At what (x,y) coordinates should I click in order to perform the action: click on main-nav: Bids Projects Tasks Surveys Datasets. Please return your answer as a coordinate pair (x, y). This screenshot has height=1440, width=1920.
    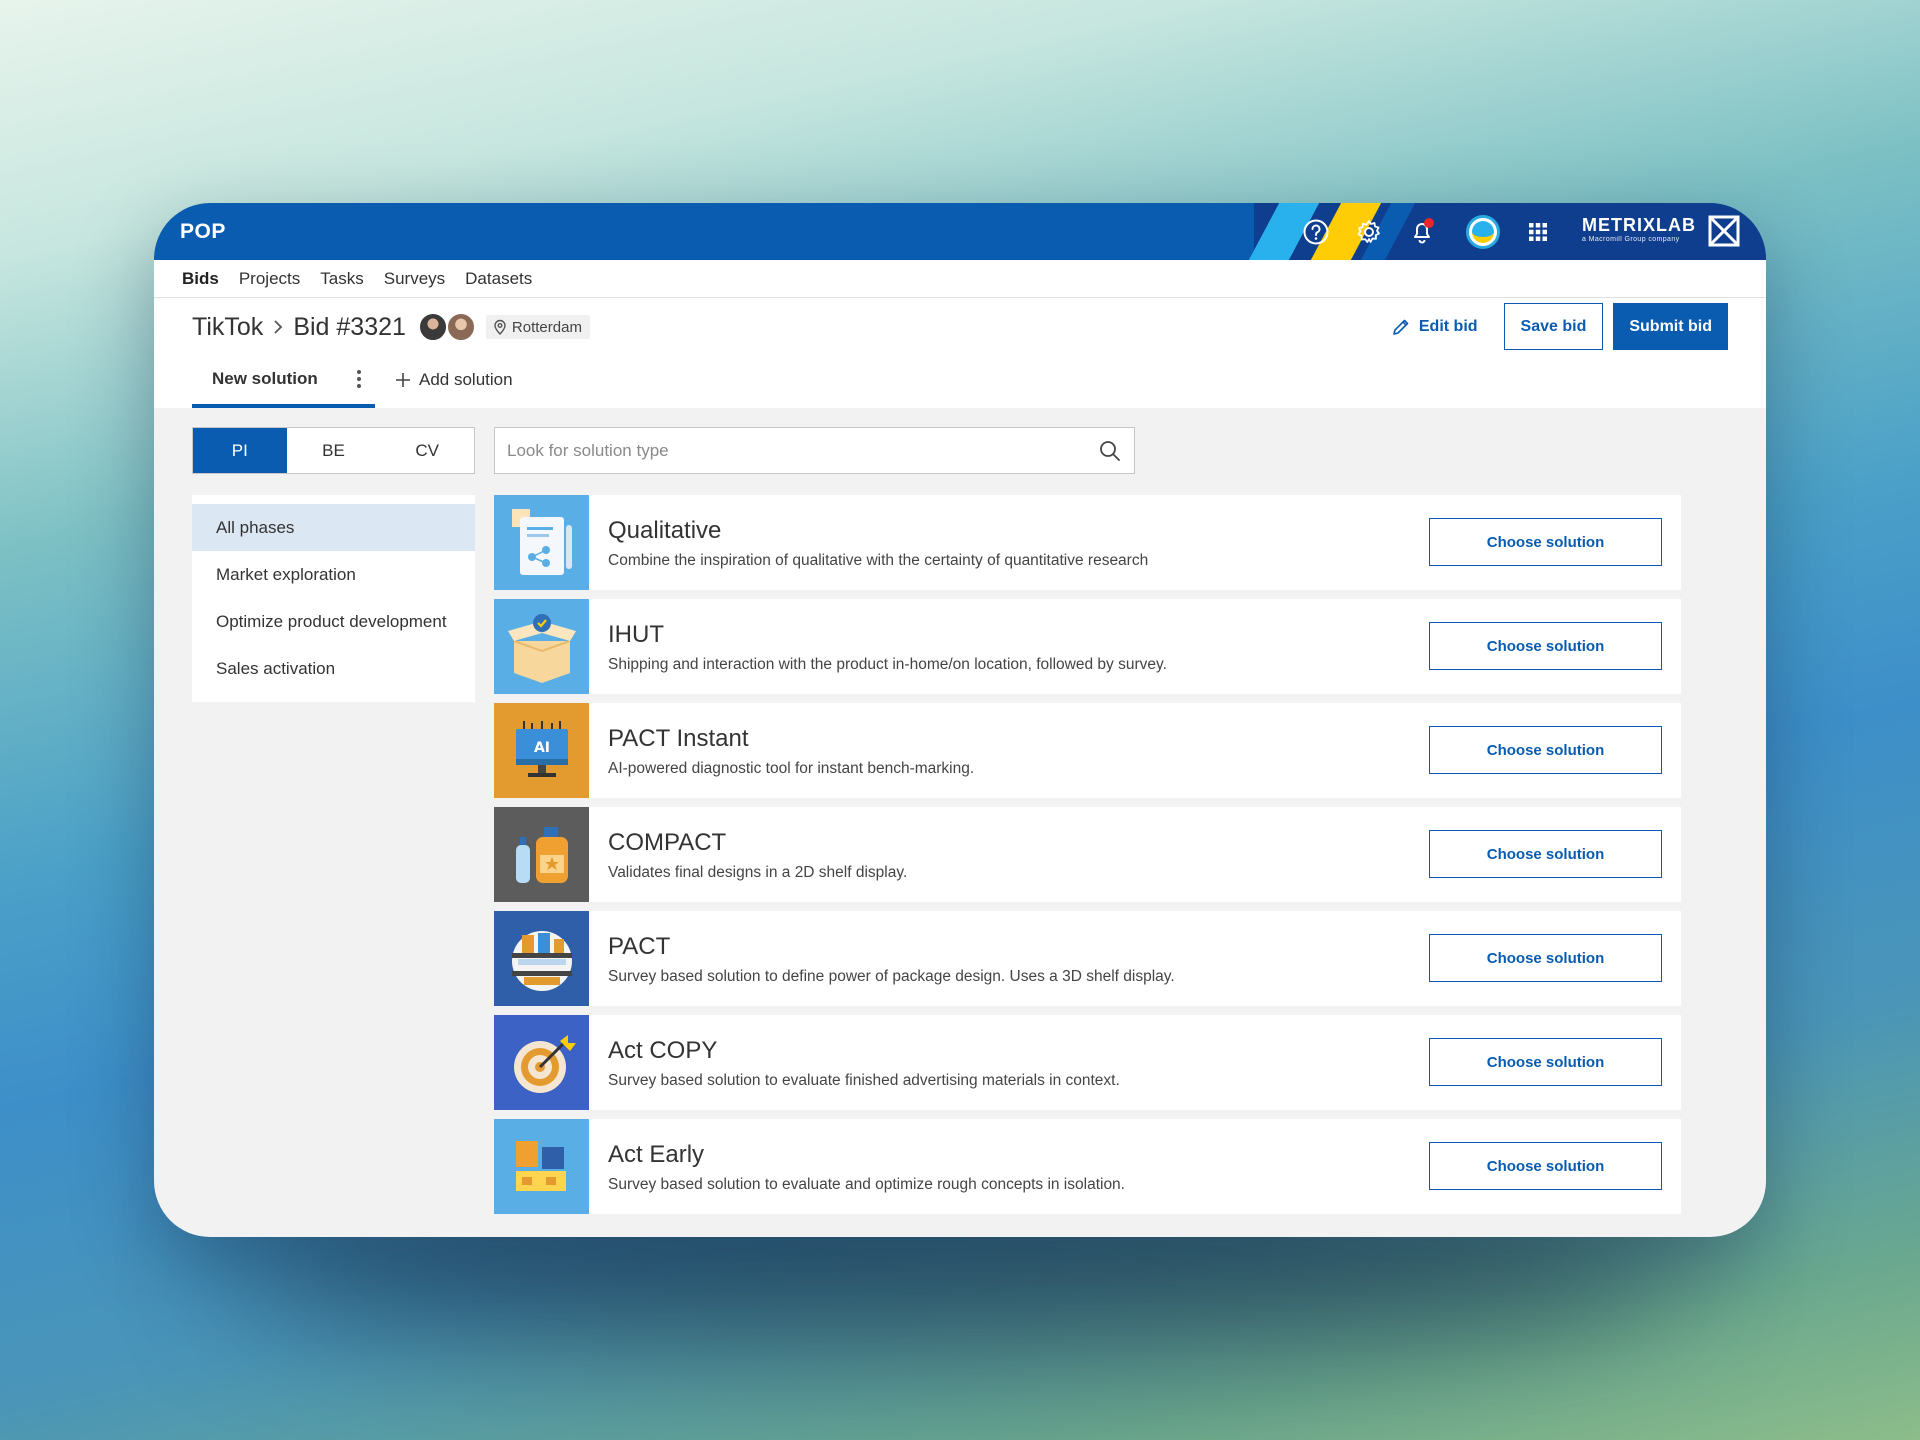
    Looking at the image, I should click on (960, 279).